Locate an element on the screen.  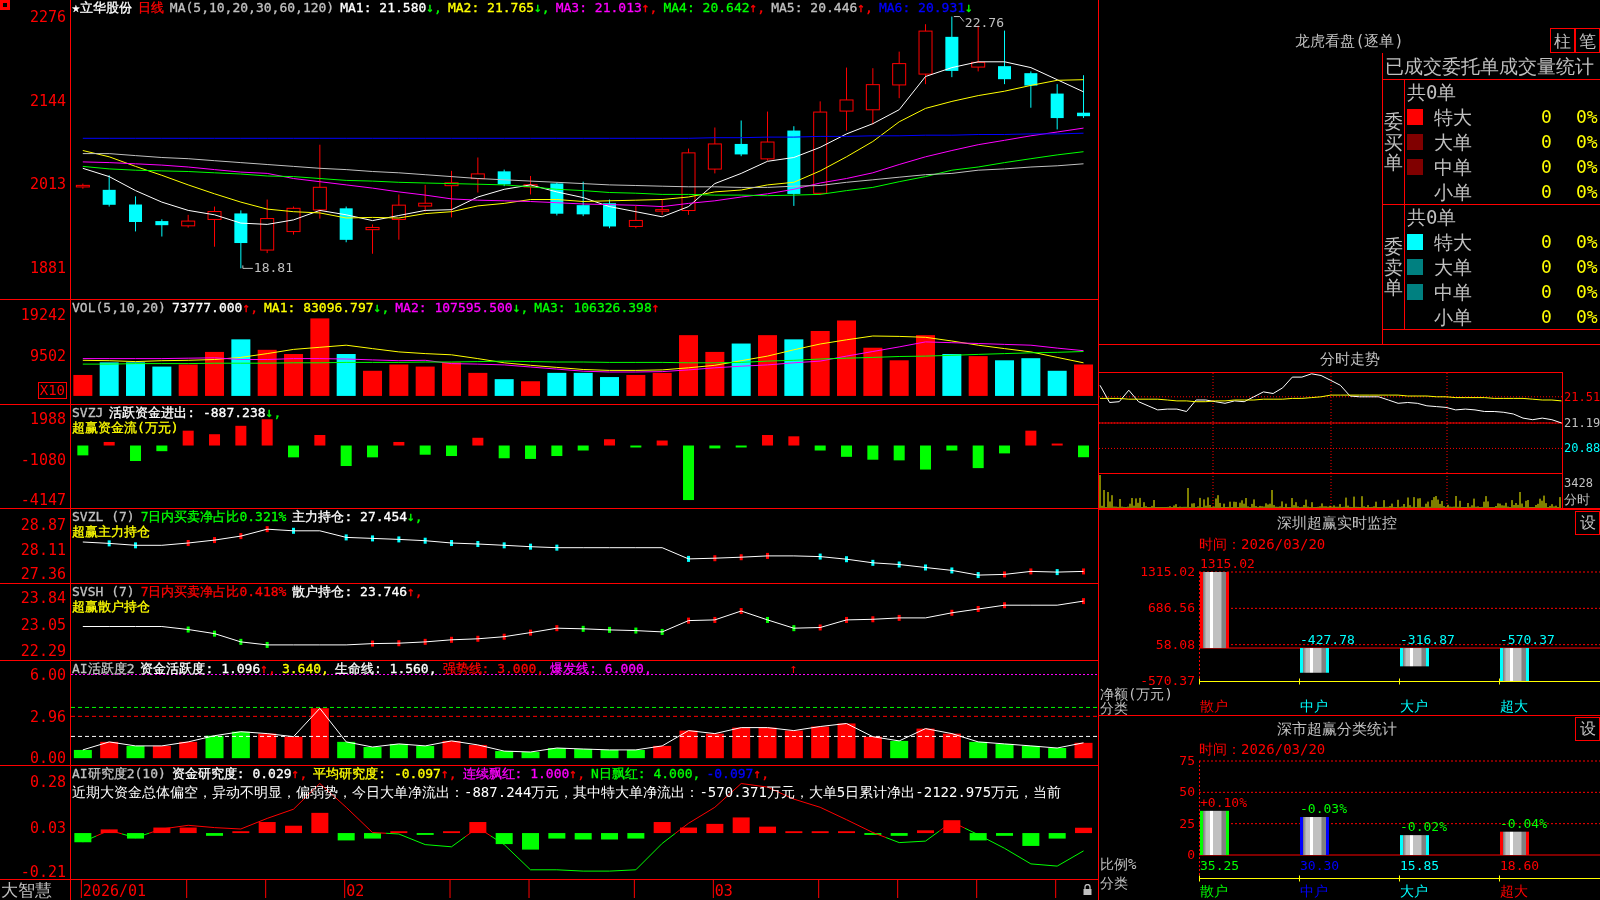
value-label: -570.37 is located at coordinates (1527, 640).